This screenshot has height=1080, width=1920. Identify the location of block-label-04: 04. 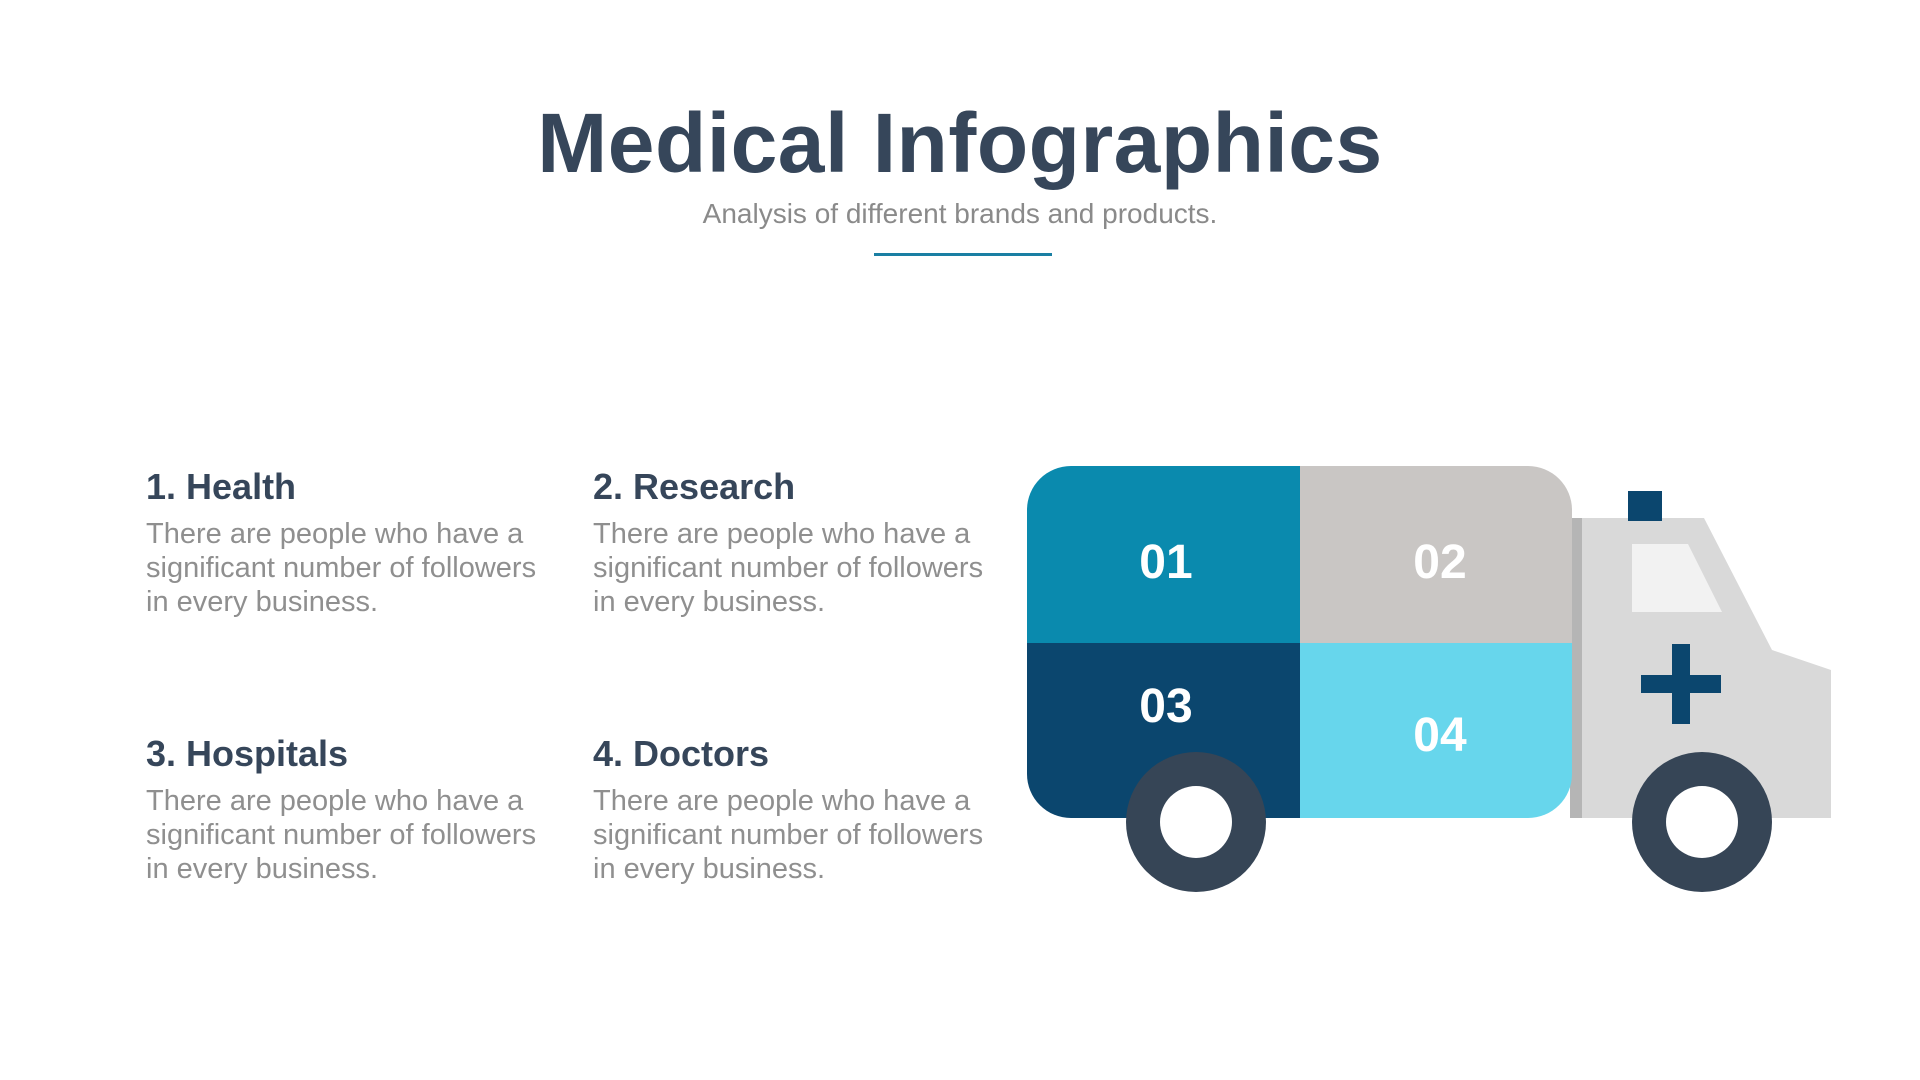
(1440, 735).